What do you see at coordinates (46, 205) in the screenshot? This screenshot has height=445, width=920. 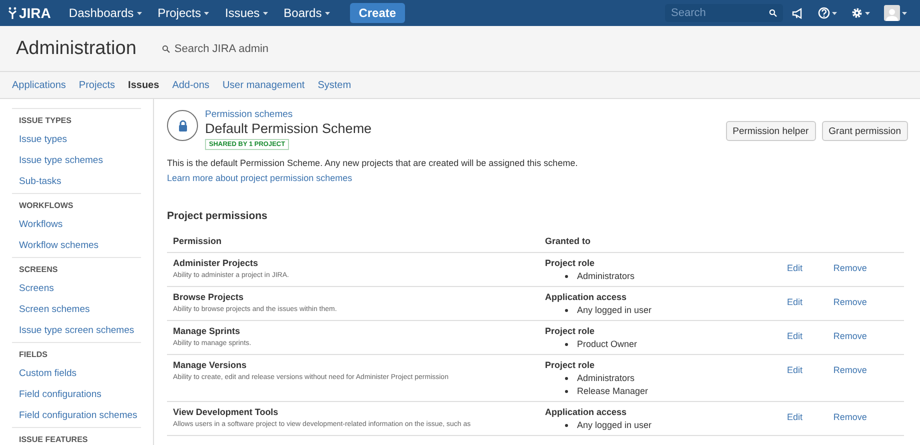 I see `sidebar-heading: WORKFLOWS` at bounding box center [46, 205].